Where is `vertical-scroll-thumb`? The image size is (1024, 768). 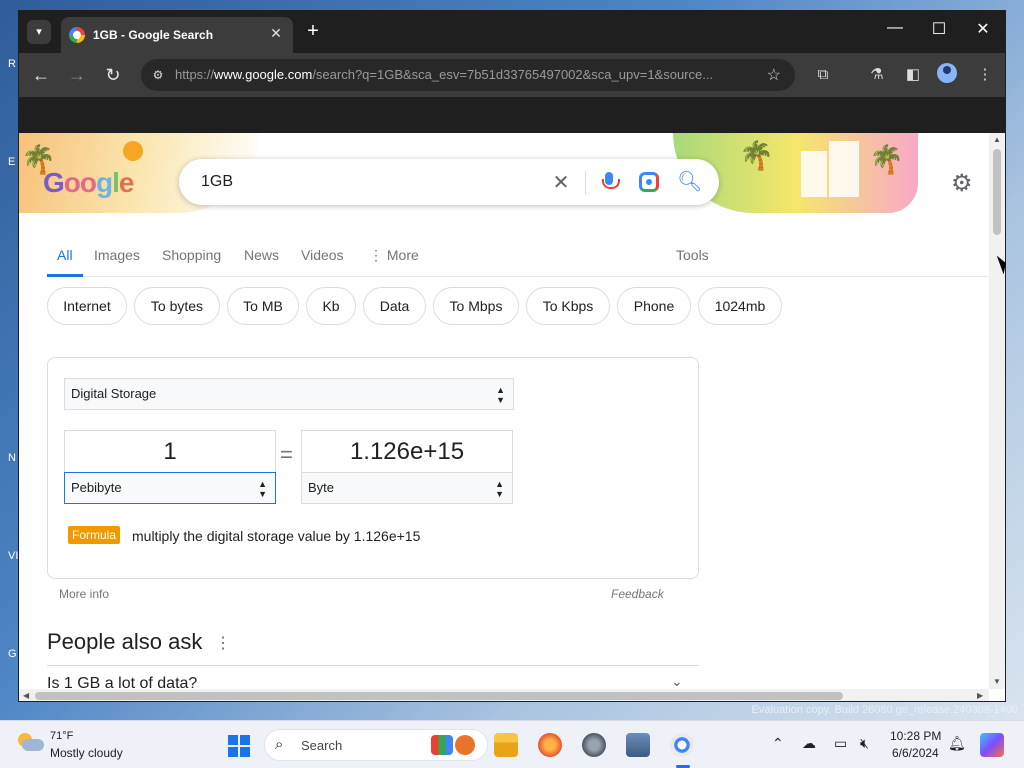 vertical-scroll-thumb is located at coordinates (997, 192).